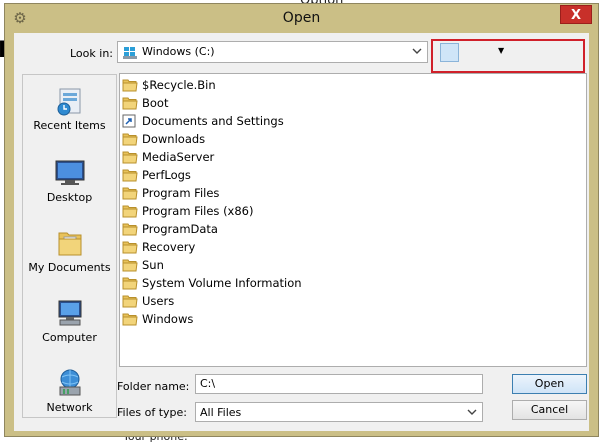 The width and height of the screenshot is (607, 443). Describe the element at coordinates (130, 53) in the screenshot. I see `drive-icon` at that location.